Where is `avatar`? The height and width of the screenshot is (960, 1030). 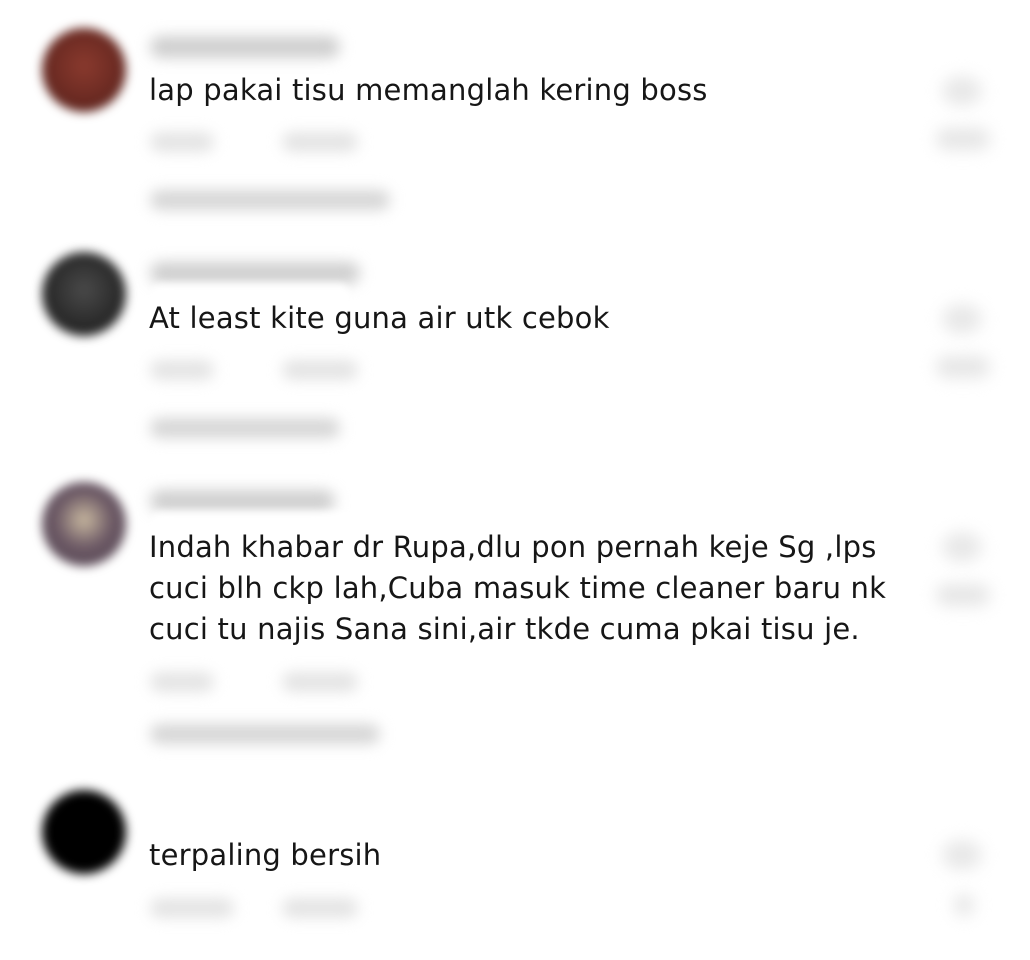 avatar is located at coordinates (84, 832).